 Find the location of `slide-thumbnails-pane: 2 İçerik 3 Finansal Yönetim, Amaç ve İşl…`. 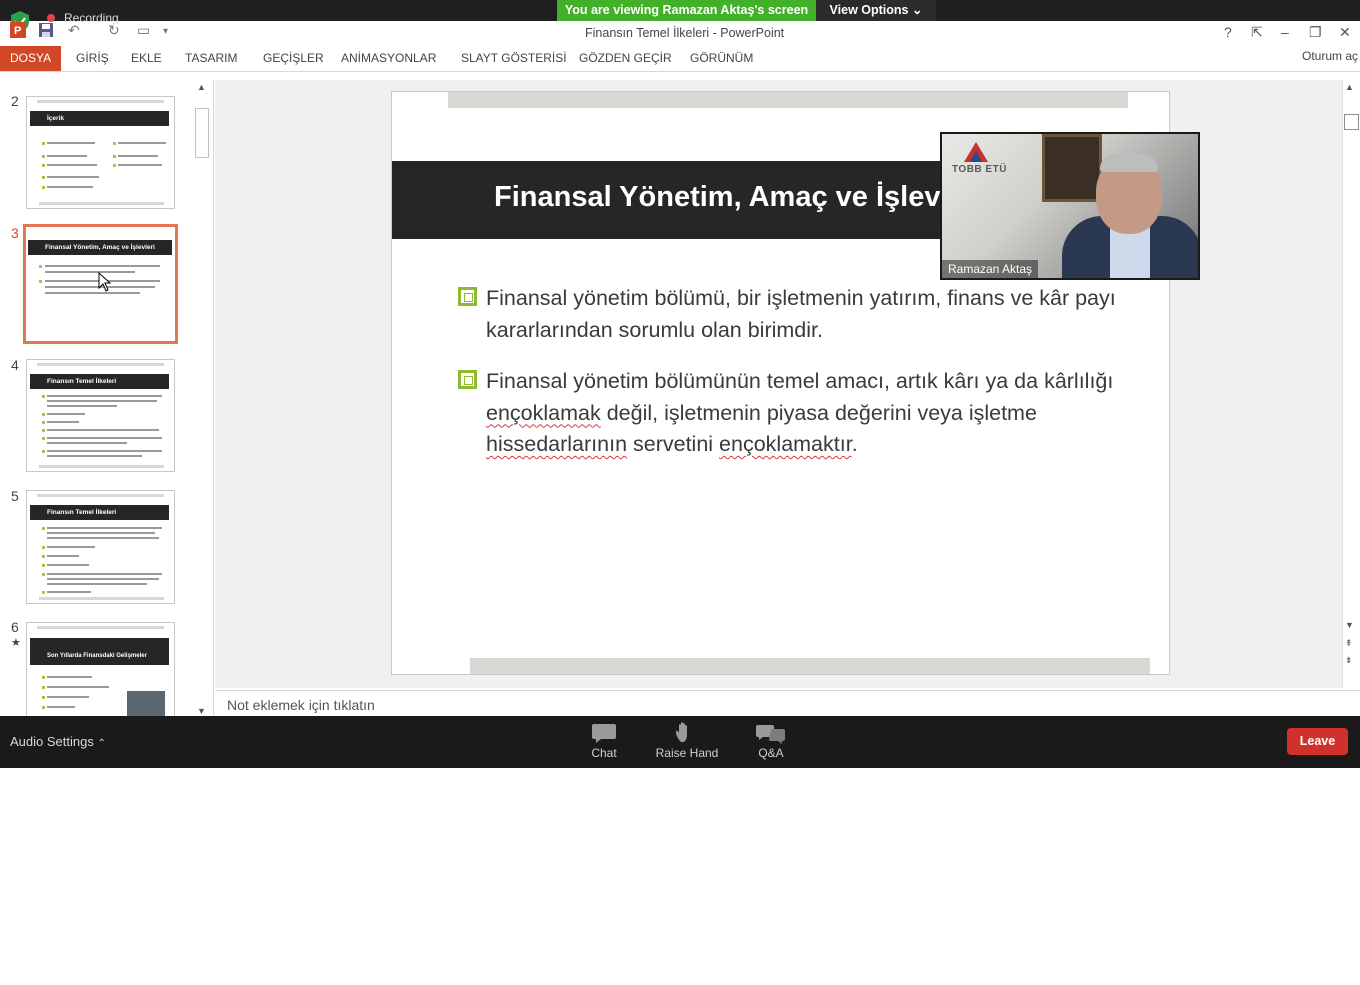

slide-thumbnails-pane: 2 İçerik 3 Finansal Yönetim, Amaç ve İşl… is located at coordinates (107, 398).